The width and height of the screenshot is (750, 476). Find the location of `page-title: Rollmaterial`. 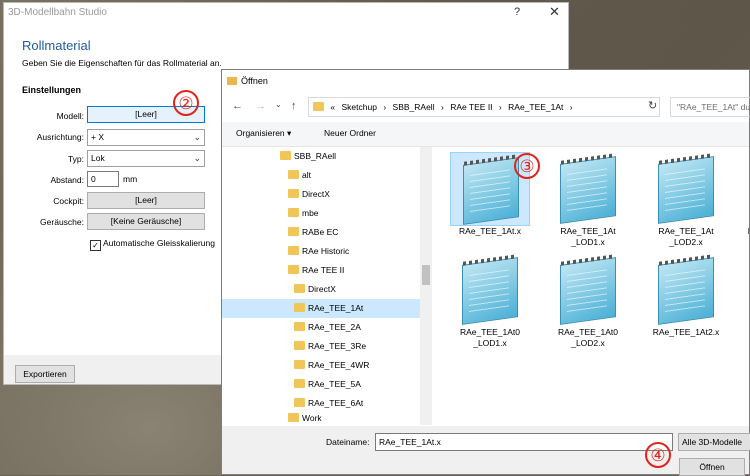

page-title: Rollmaterial is located at coordinates (56, 45).